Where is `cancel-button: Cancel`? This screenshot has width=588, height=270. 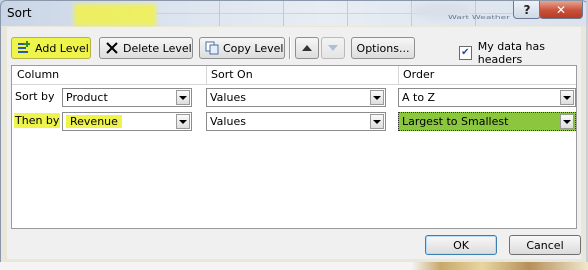 cancel-button: Cancel is located at coordinates (545, 245).